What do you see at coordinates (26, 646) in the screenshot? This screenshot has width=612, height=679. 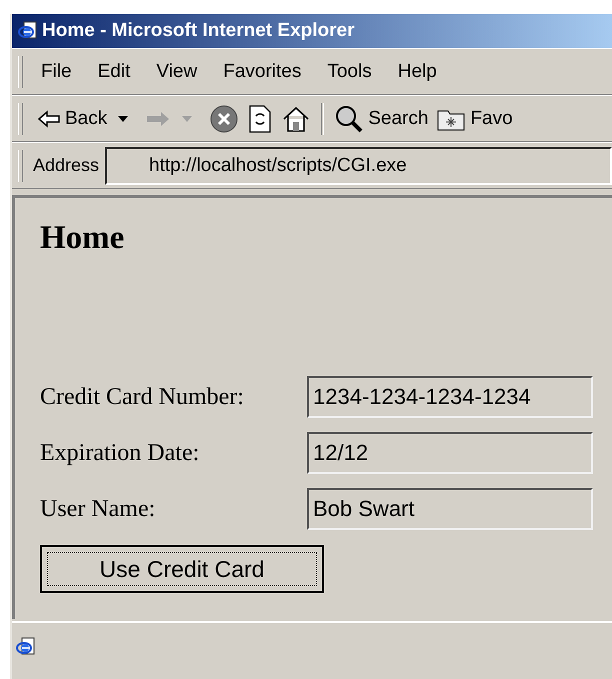 I see `page-icon` at bounding box center [26, 646].